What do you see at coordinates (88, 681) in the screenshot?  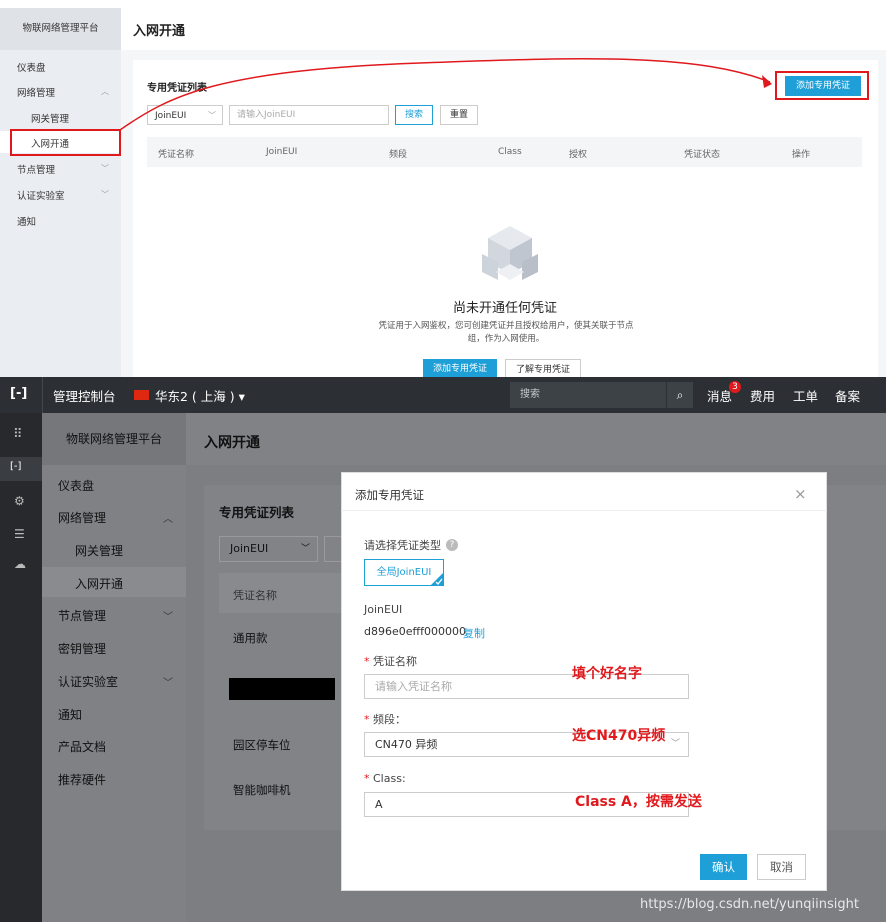 I see `sidebar-item-lab: 认证实验室` at bounding box center [88, 681].